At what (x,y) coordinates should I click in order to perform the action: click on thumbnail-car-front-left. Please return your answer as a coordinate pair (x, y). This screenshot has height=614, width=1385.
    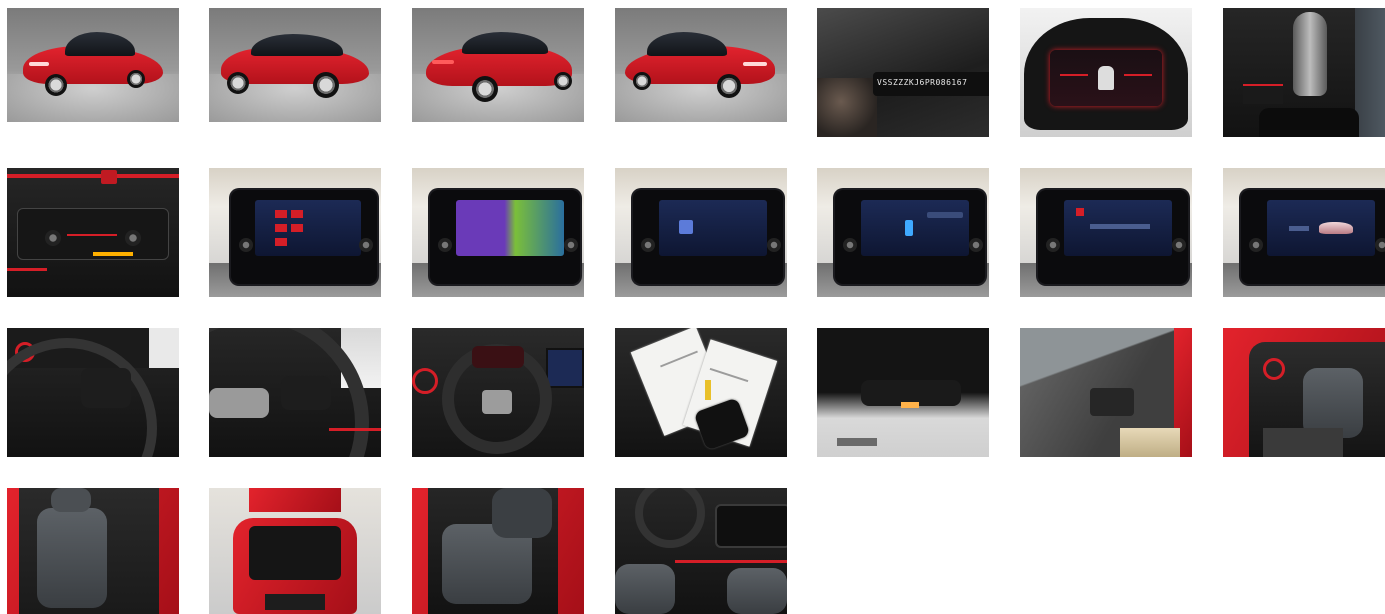
    Looking at the image, I should click on (93, 65).